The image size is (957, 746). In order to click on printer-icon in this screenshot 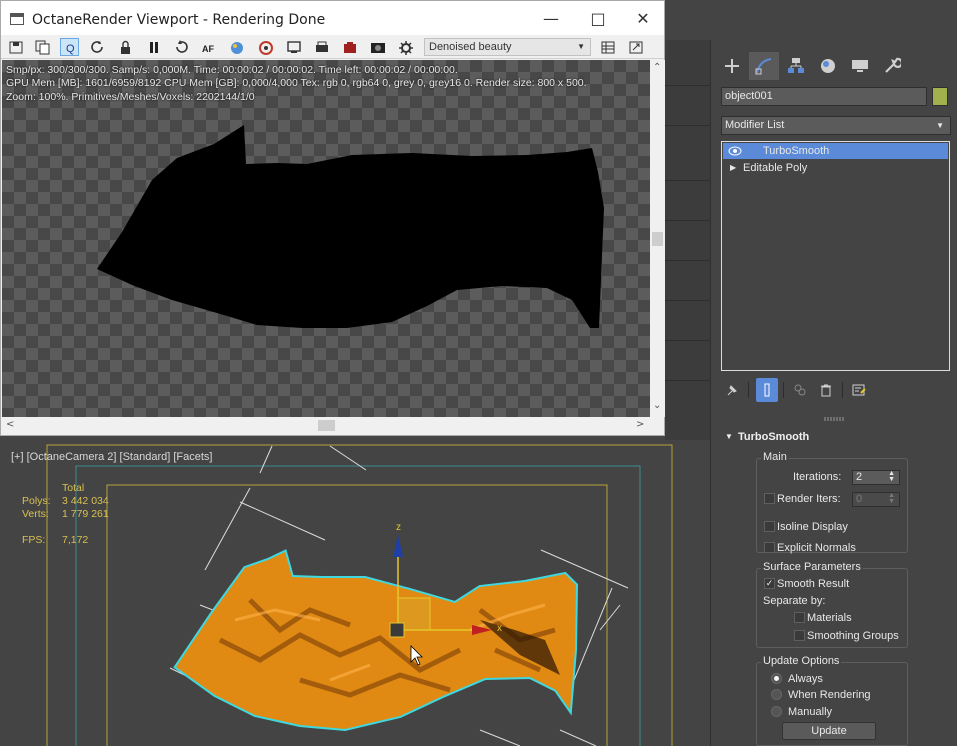, I will do `click(321, 47)`.